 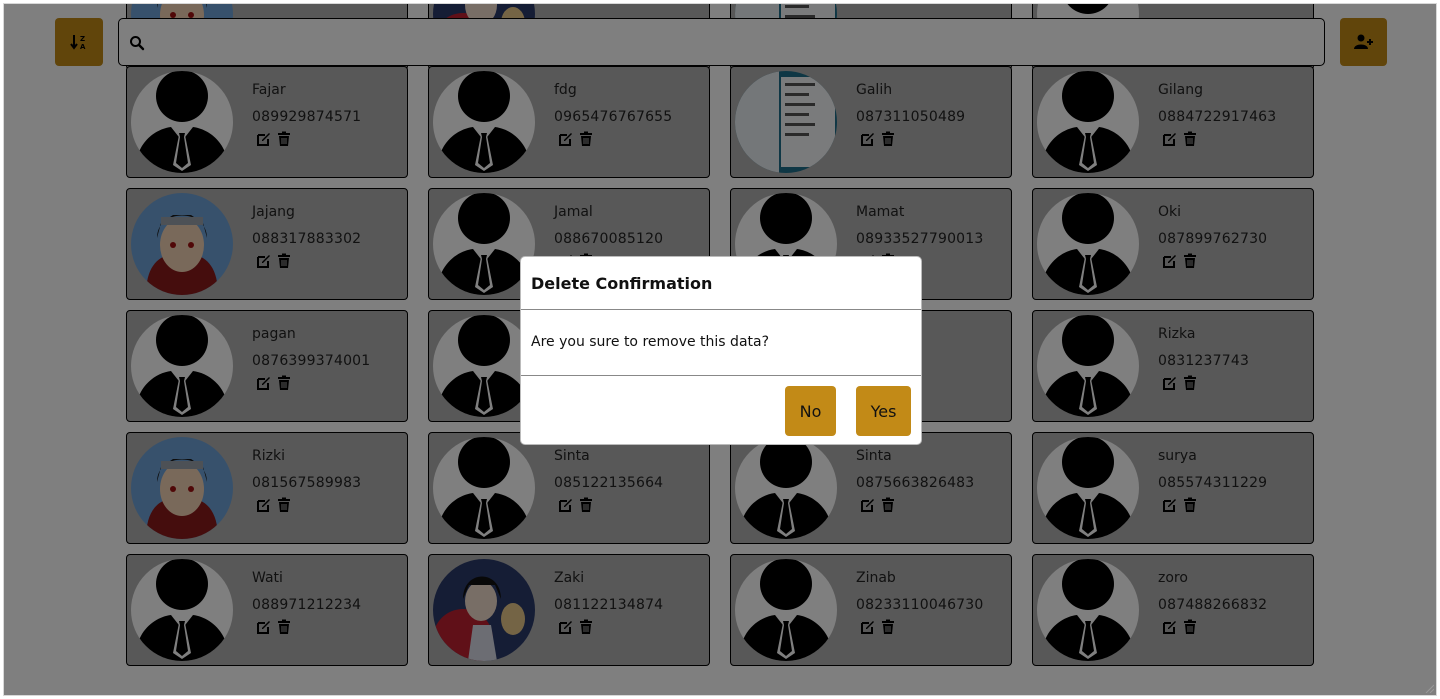 I want to click on dialog-title: Delete Confirmation, so click(x=622, y=283).